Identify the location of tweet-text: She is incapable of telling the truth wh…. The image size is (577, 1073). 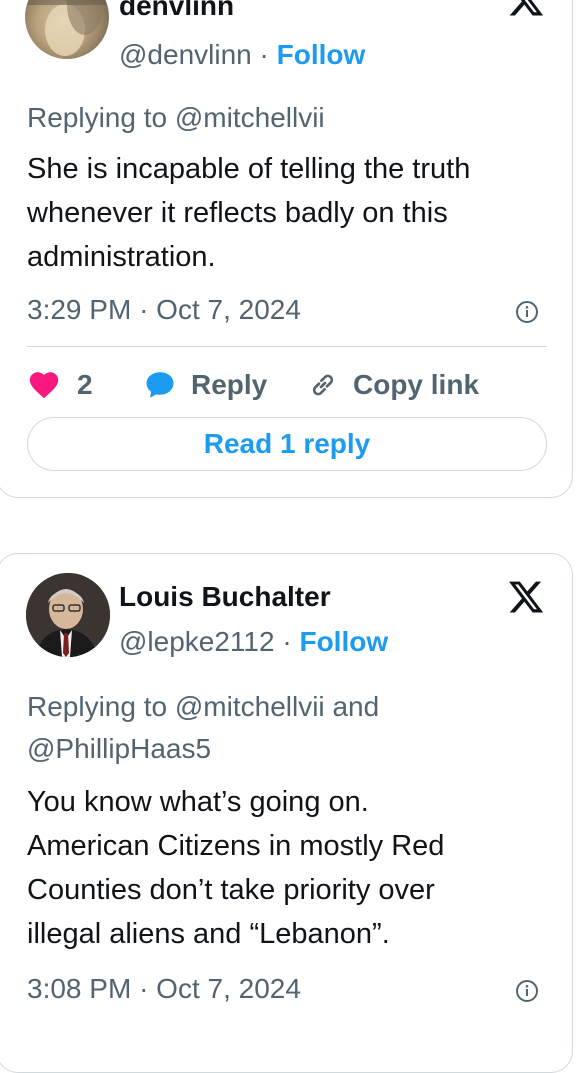
(292, 213).